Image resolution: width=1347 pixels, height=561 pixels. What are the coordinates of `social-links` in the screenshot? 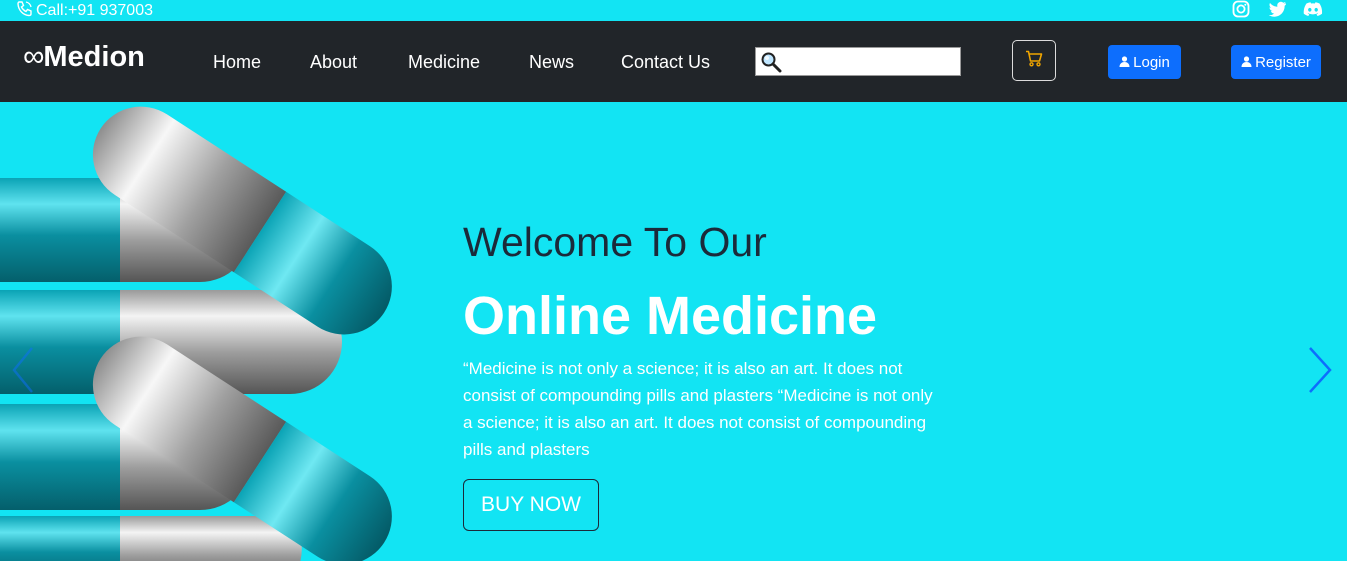 It's located at (1277, 9).